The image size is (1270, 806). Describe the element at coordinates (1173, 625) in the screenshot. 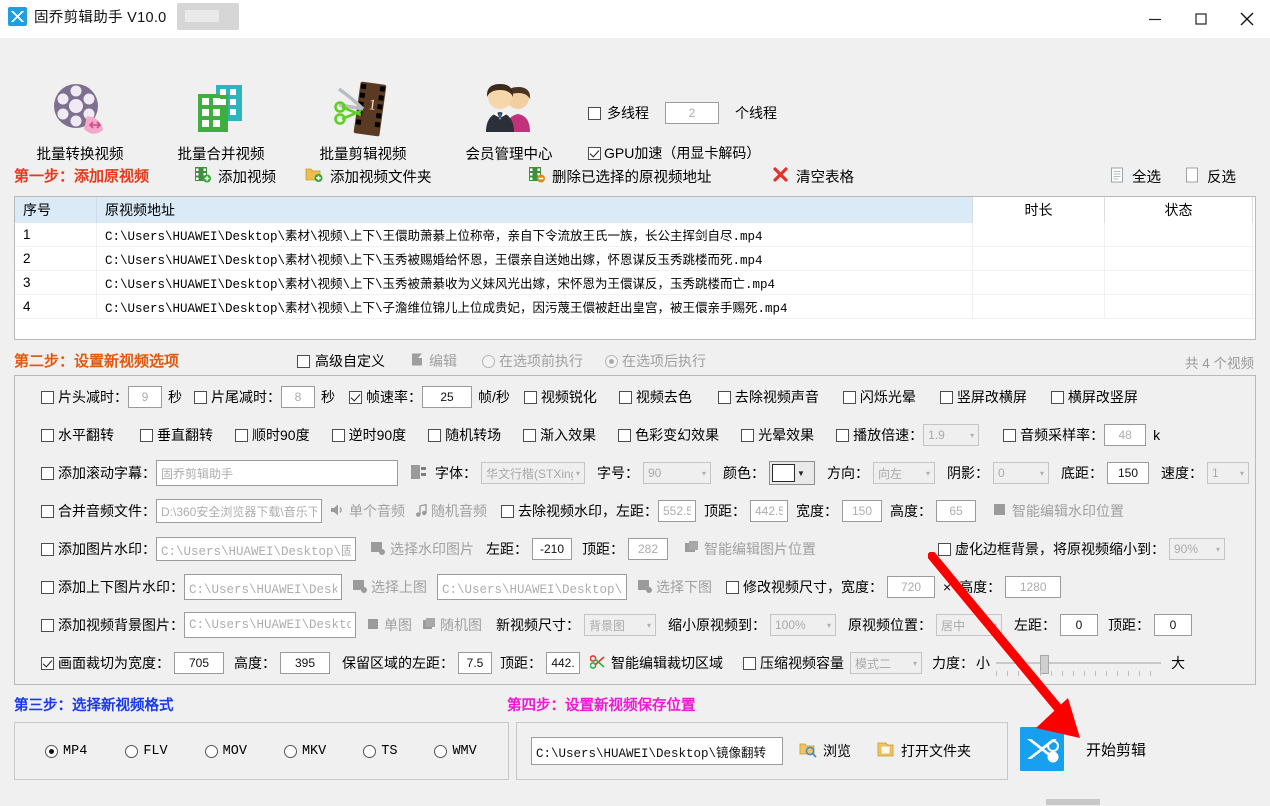

I see `bg-top-input` at that location.